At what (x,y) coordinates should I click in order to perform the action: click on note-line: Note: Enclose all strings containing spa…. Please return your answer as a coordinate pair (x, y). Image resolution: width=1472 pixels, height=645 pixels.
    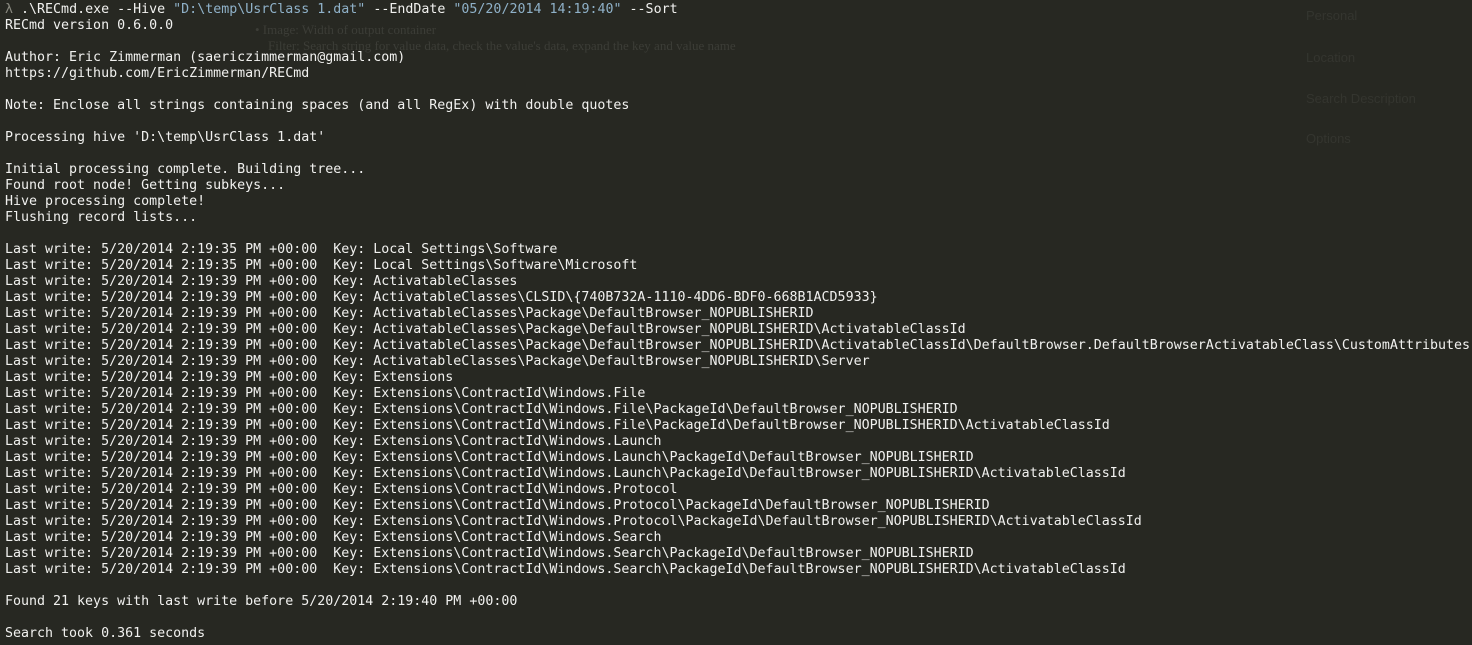
    Looking at the image, I should click on (317, 105).